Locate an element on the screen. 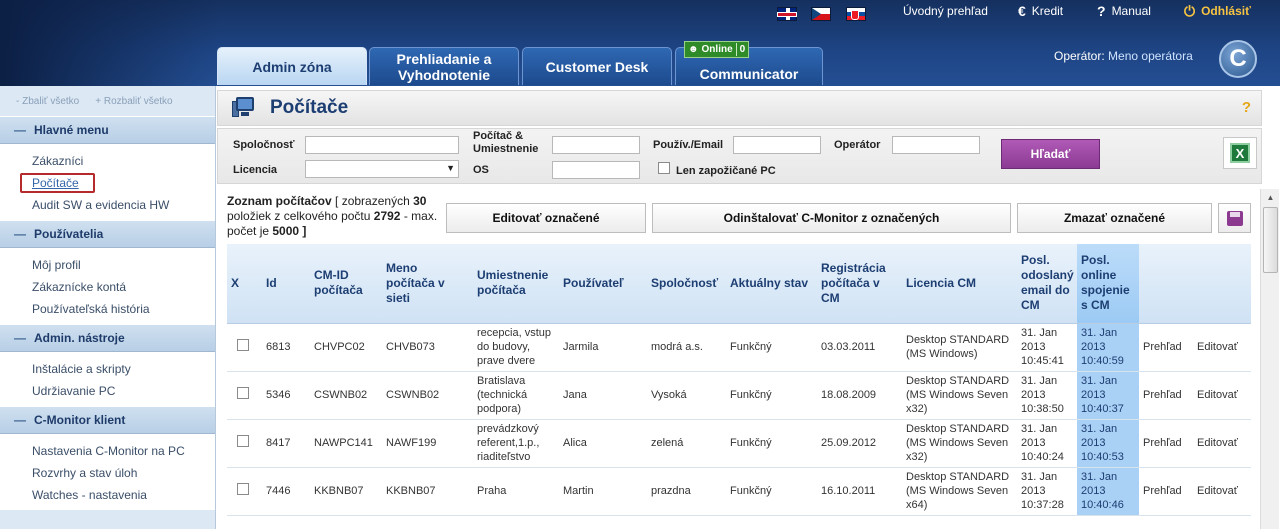 The height and width of the screenshot is (529, 1280). col-header-license: Licencia CM is located at coordinates (959, 284).